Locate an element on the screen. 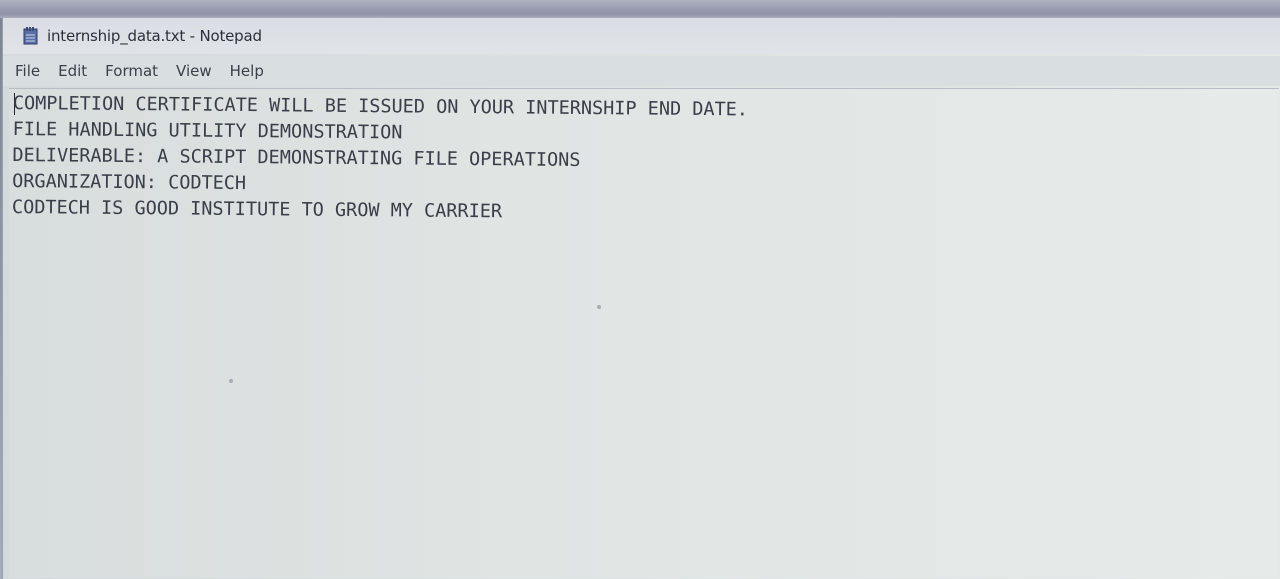 The height and width of the screenshot is (579, 1280). menu-format: Format is located at coordinates (131, 71).